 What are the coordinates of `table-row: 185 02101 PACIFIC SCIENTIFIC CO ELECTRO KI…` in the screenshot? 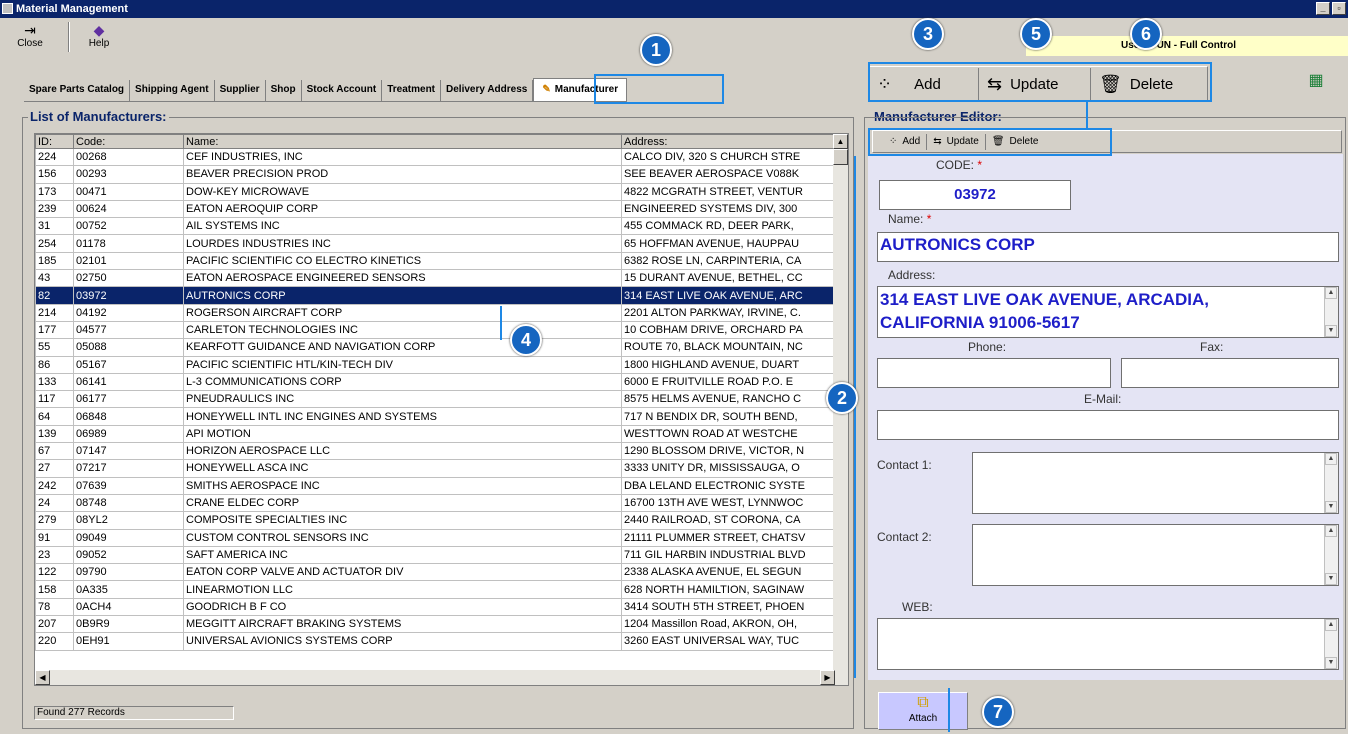 It's located at (435, 261).